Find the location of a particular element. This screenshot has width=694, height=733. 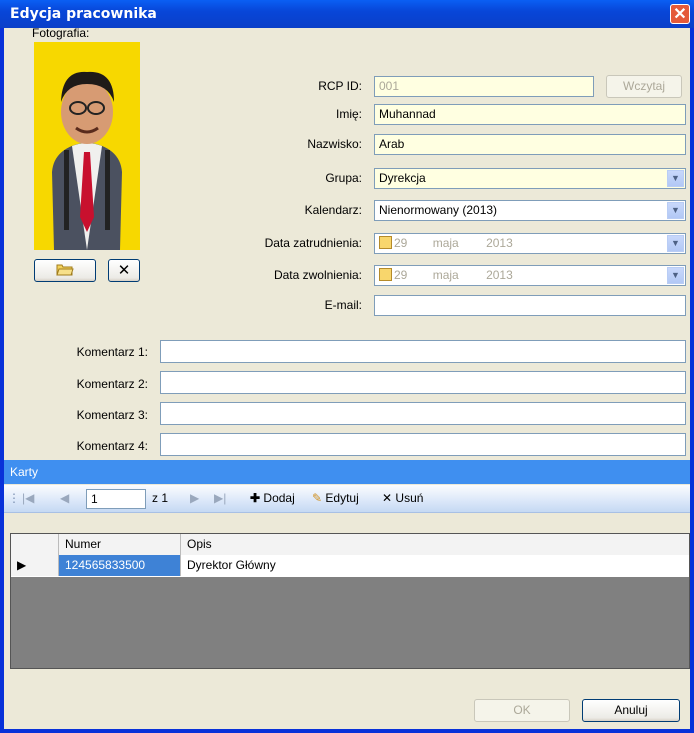

ok-button: OK is located at coordinates (522, 710).